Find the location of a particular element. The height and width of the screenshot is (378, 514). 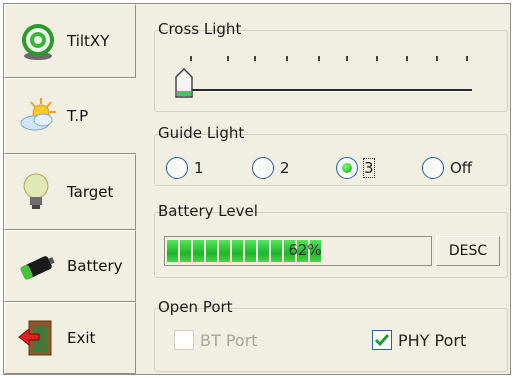

checkmark-icon is located at coordinates (382, 340).